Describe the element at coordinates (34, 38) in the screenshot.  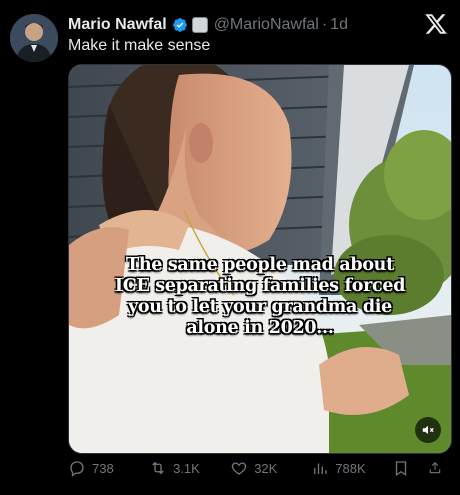
I see `author-avatar` at that location.